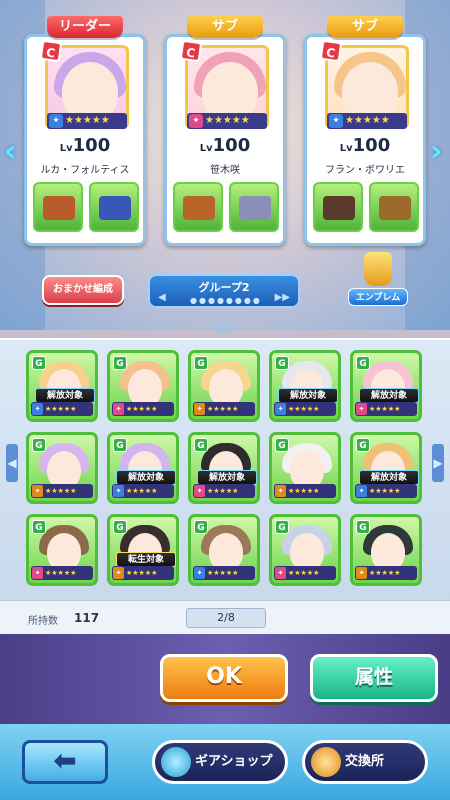  I want to click on list-next-arrow-icon: ▶, so click(438, 463).